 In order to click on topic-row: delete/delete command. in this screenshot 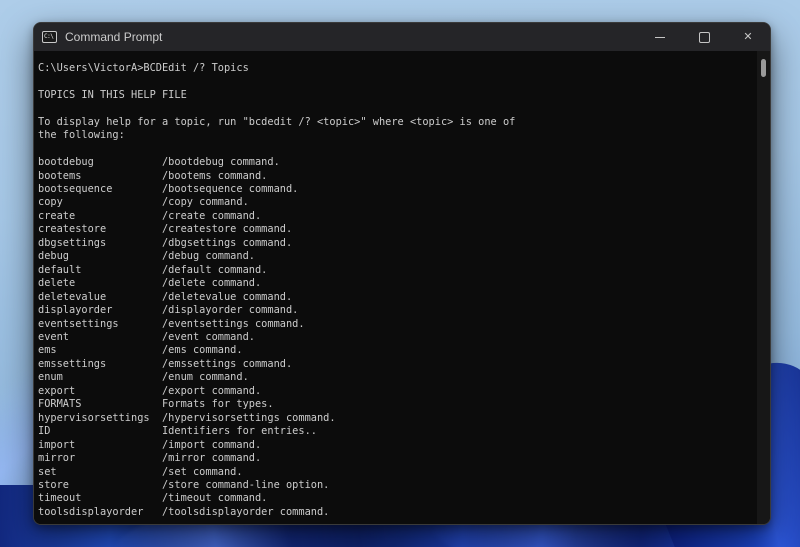, I will do `click(397, 283)`.